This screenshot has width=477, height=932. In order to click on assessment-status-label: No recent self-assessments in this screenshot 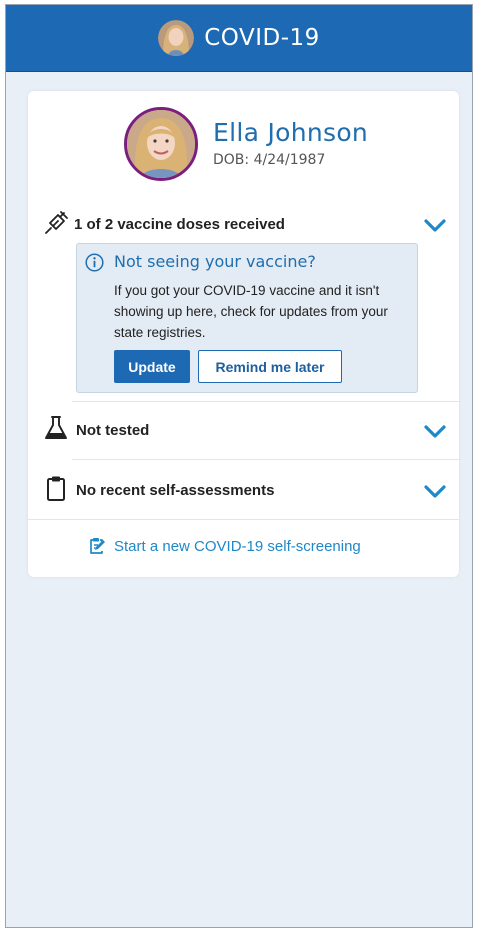, I will do `click(175, 490)`.